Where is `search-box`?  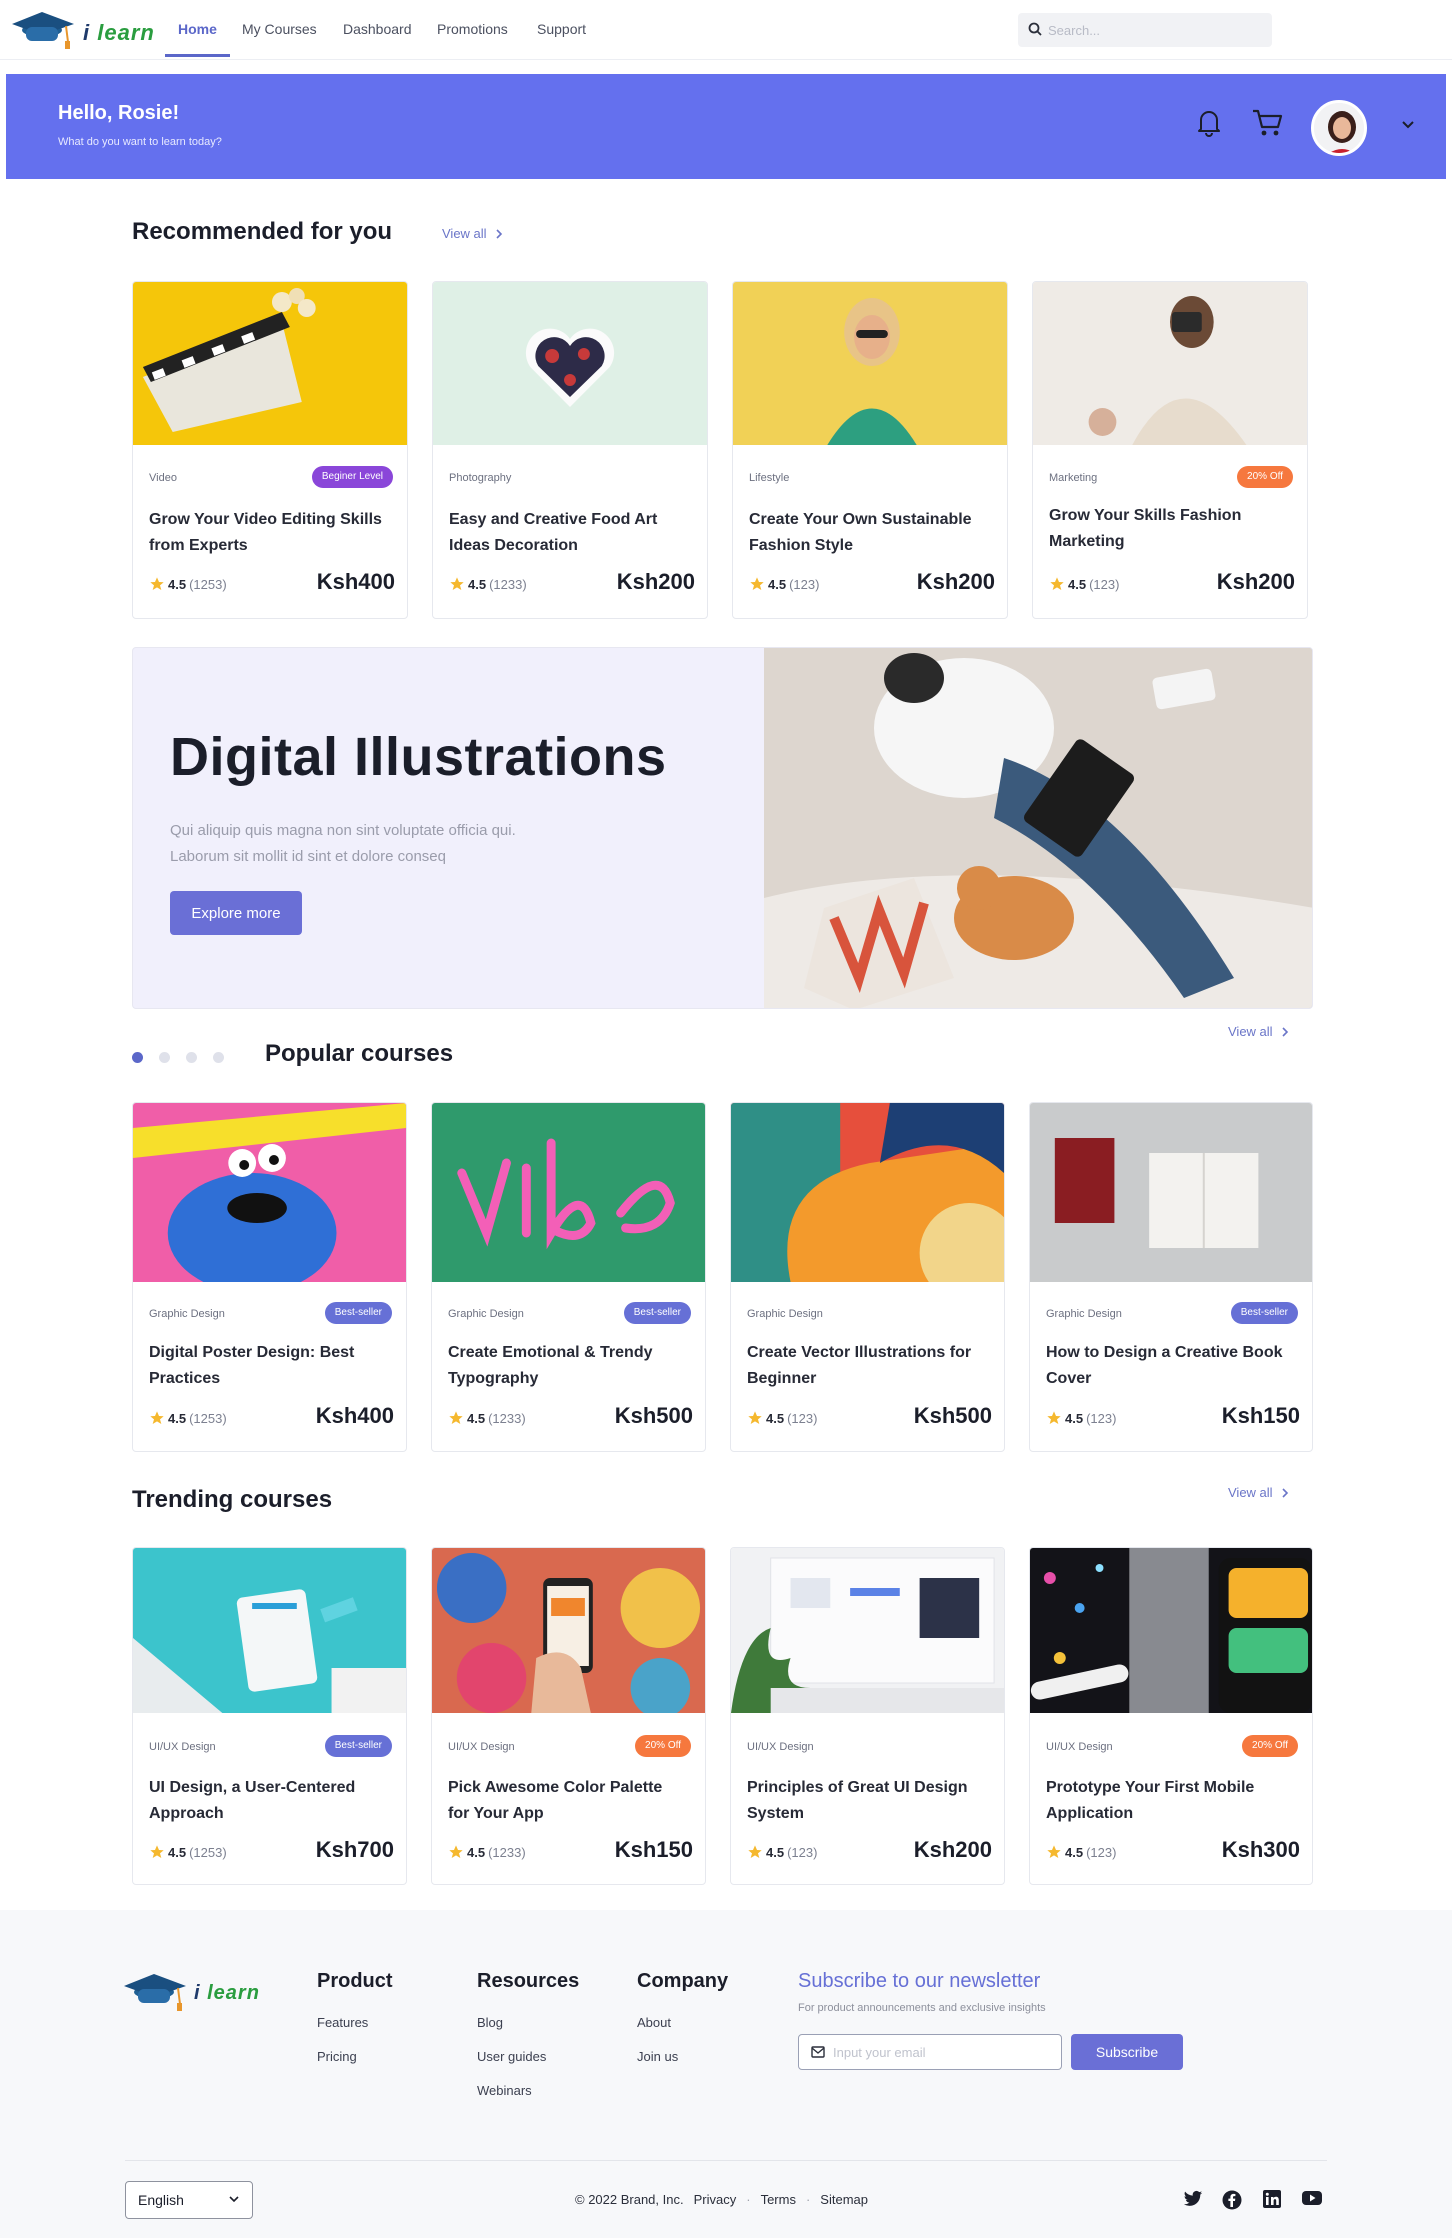
search-box is located at coordinates (1145, 30).